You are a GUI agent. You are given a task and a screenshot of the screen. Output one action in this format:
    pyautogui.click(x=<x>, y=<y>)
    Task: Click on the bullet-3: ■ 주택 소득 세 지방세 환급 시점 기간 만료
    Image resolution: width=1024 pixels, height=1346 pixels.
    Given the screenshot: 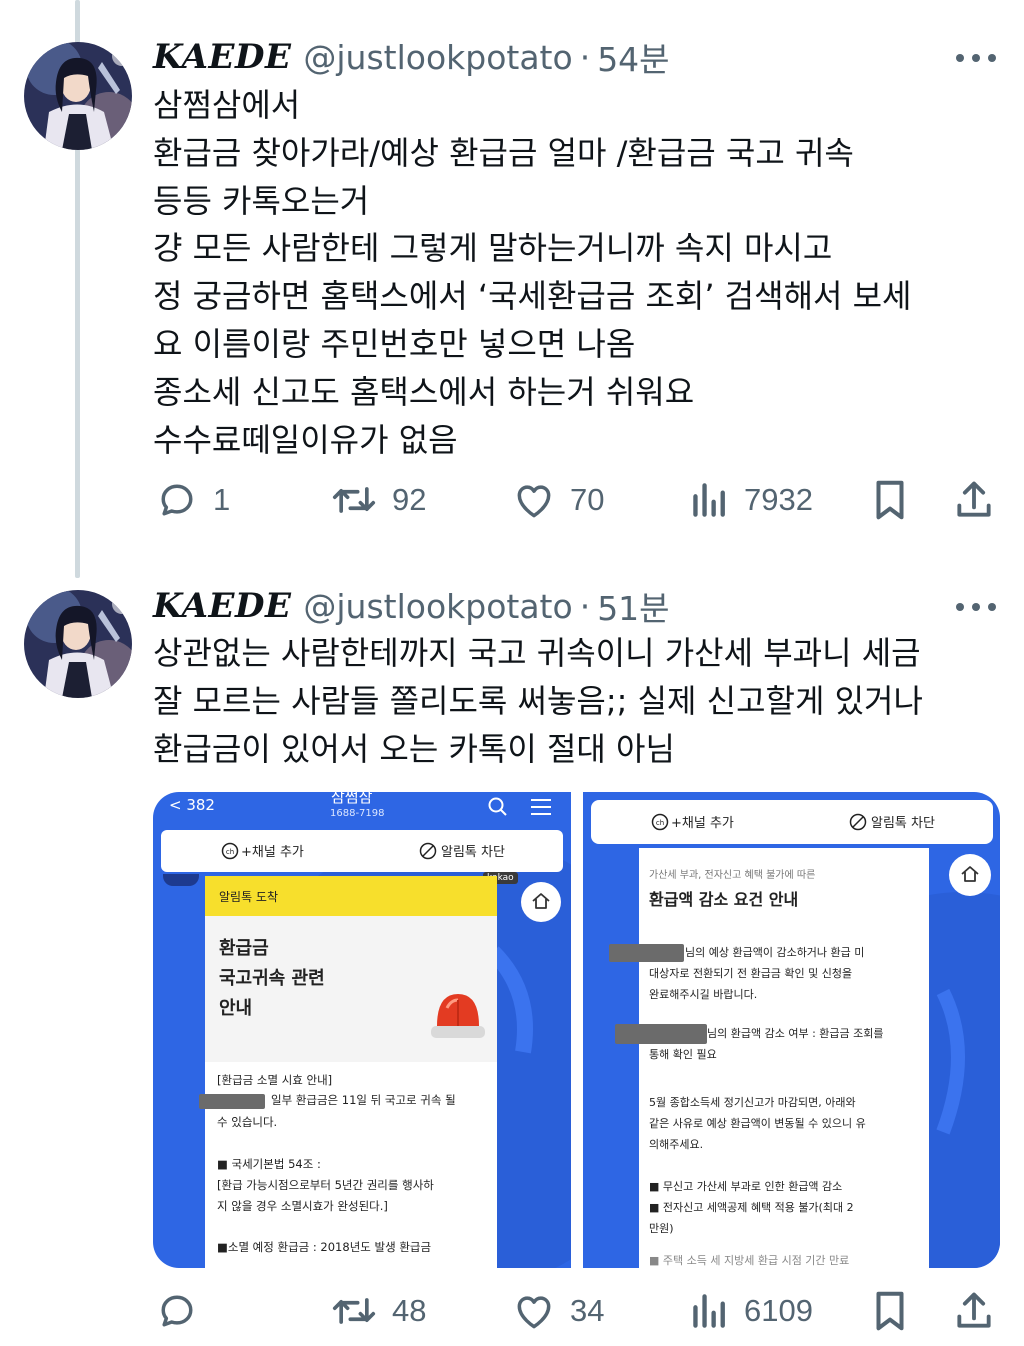 What is the action you would take?
    pyautogui.click(x=749, y=1260)
    